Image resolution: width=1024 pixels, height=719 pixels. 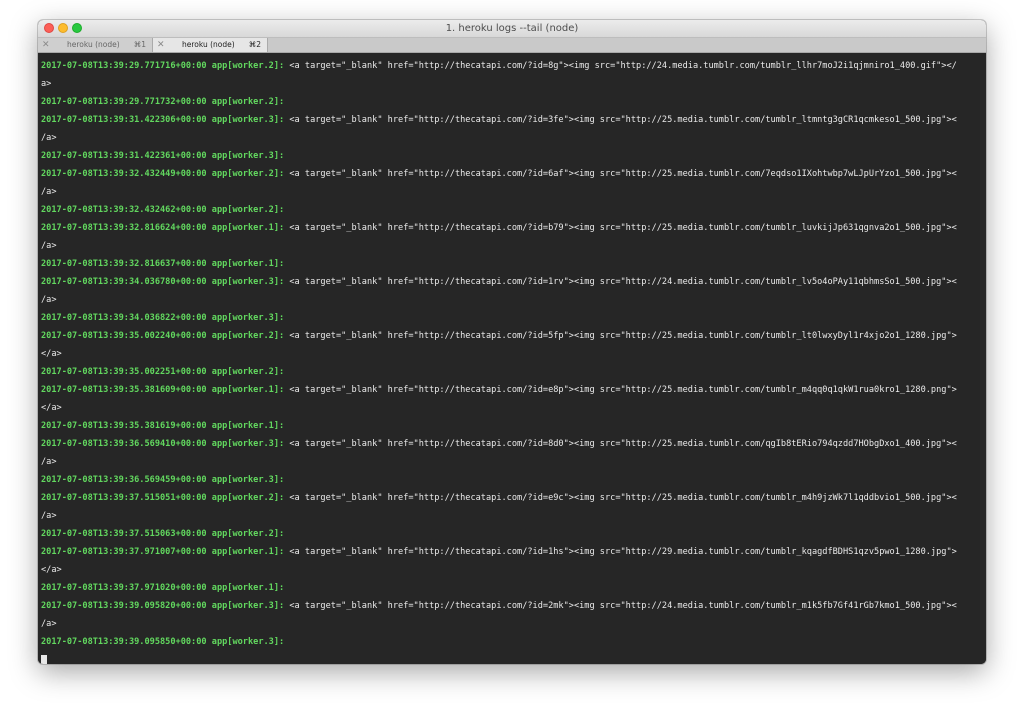 What do you see at coordinates (511, 657) in the screenshot?
I see `prompt-line` at bounding box center [511, 657].